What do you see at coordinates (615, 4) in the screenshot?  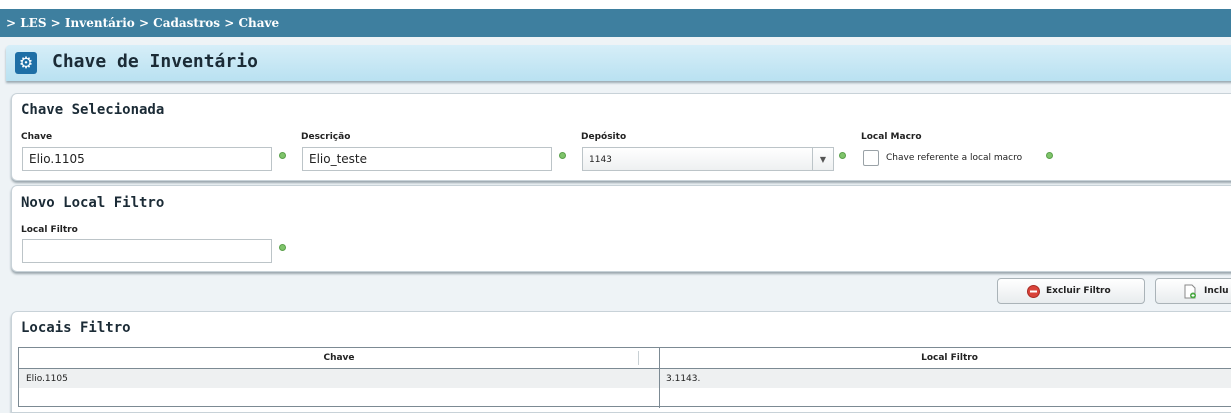 I see `top-strip` at bounding box center [615, 4].